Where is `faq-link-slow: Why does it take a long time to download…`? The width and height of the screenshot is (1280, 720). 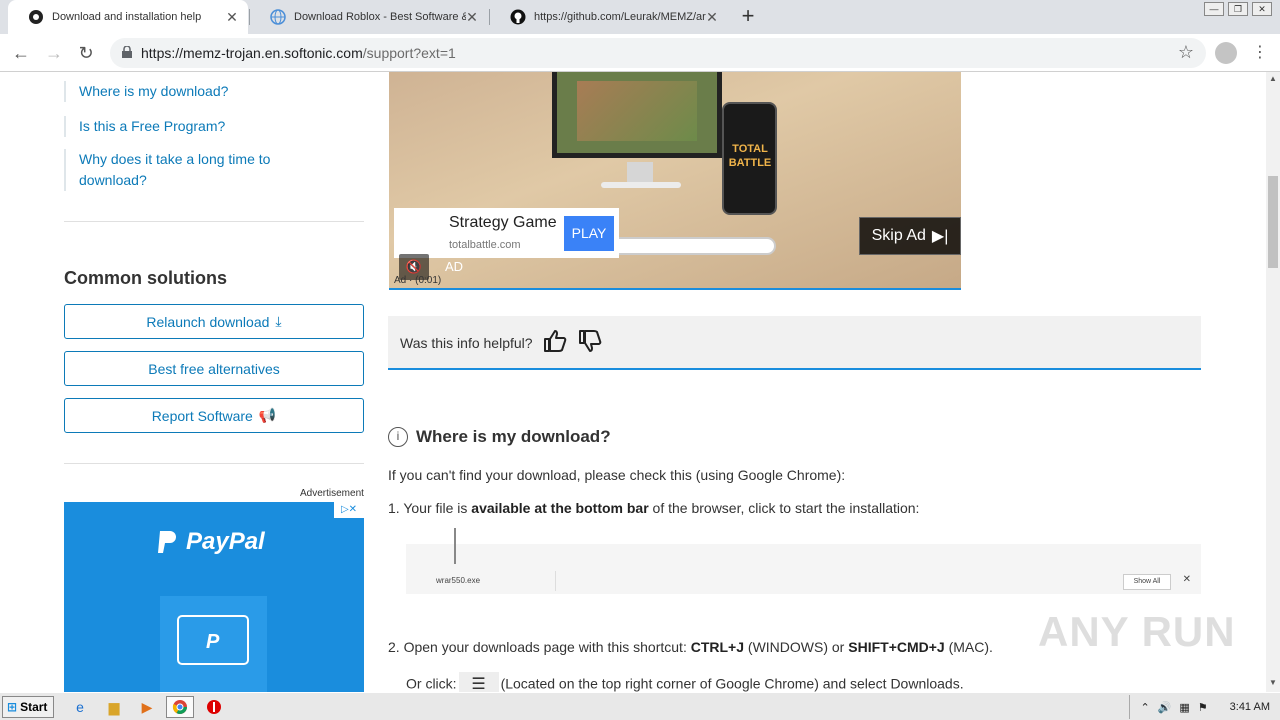 faq-link-slow: Why does it take a long time to download… is located at coordinates (174, 170).